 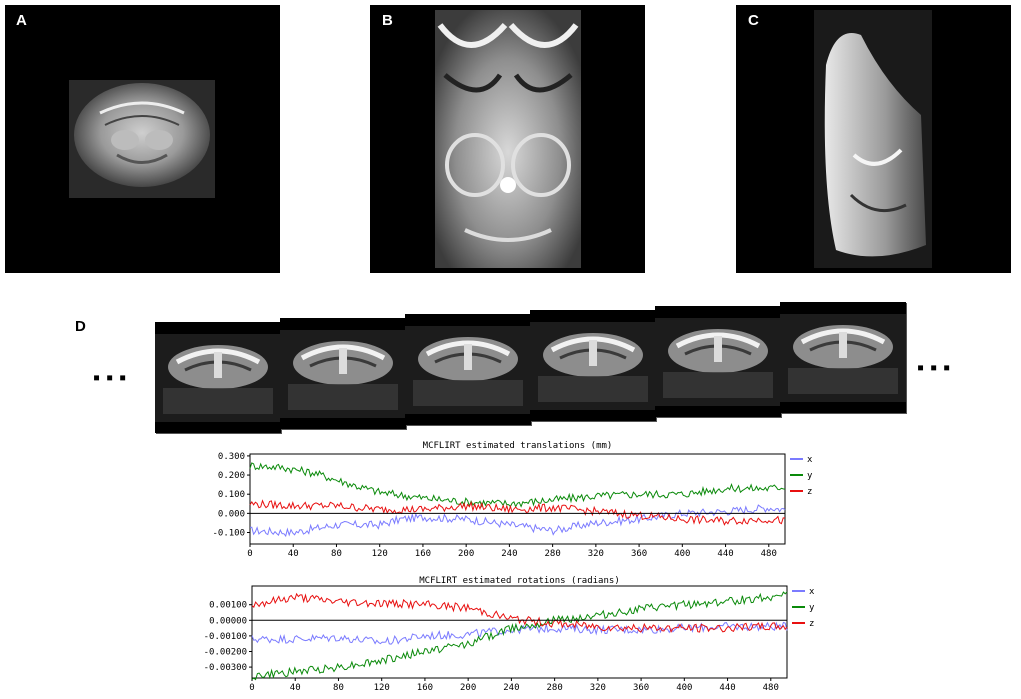 I want to click on chart-title: MCFLIRT estimated rotations (radians), so click(x=519, y=581).